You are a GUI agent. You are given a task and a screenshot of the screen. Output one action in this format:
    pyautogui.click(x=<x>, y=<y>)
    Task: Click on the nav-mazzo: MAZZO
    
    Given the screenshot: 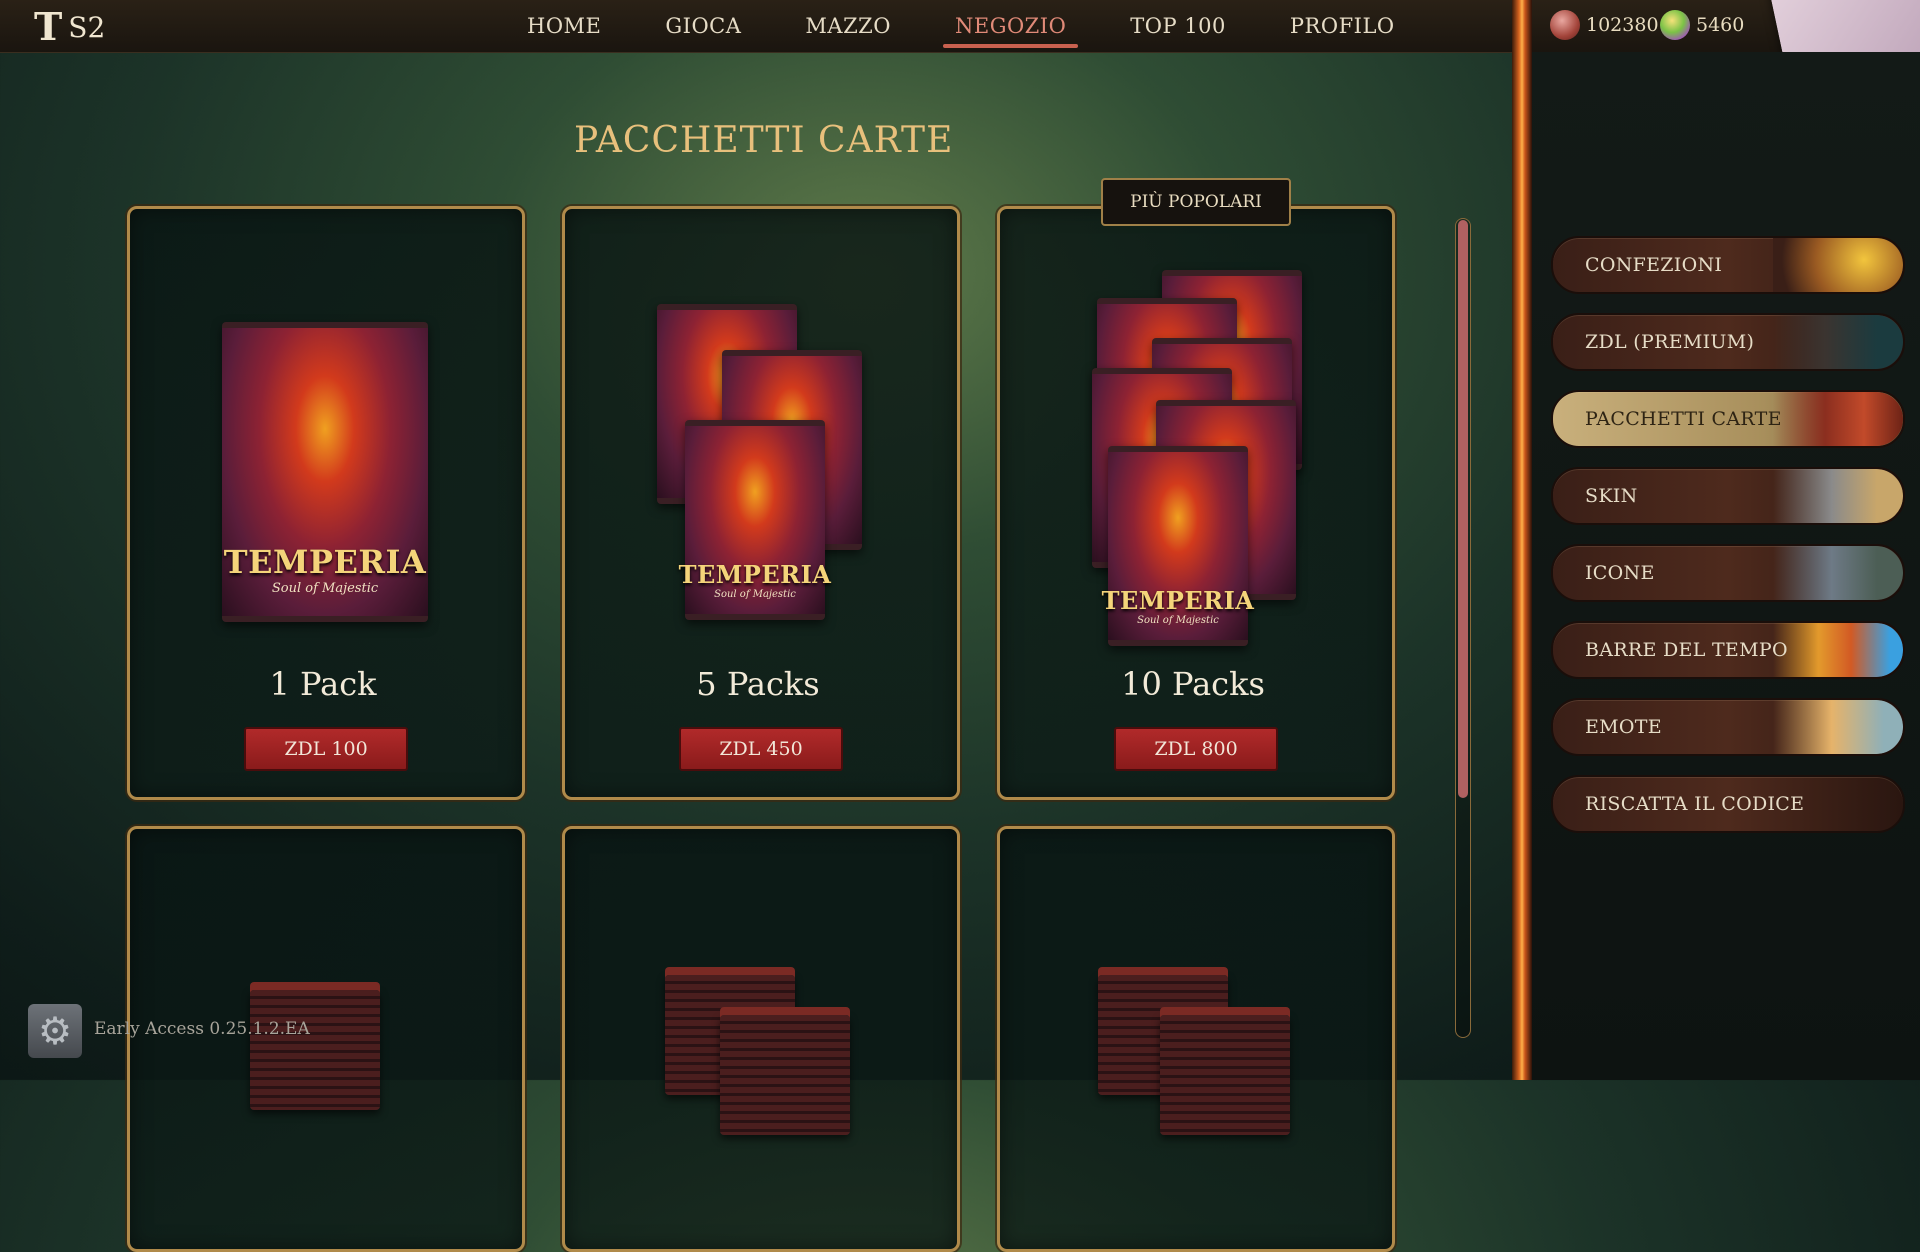 What is the action you would take?
    pyautogui.click(x=848, y=26)
    